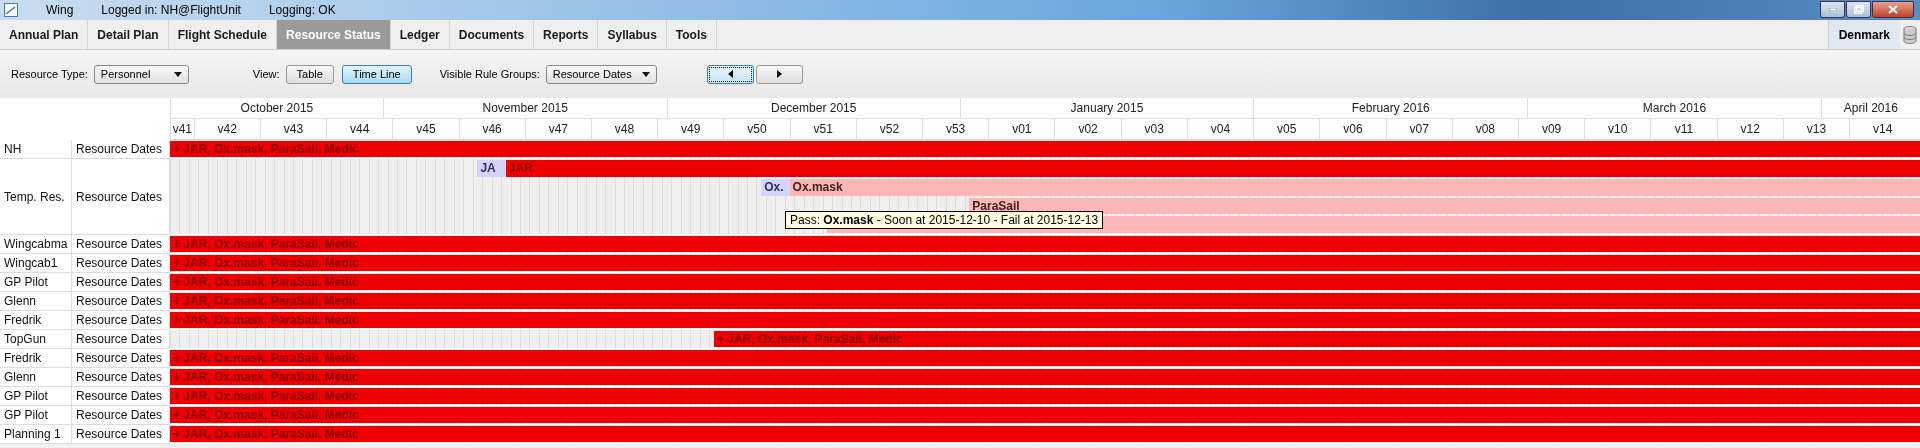 Image resolution: width=1920 pixels, height=448 pixels. Describe the element at coordinates (36, 339) in the screenshot. I see `resource-name-cell: TopGun` at that location.